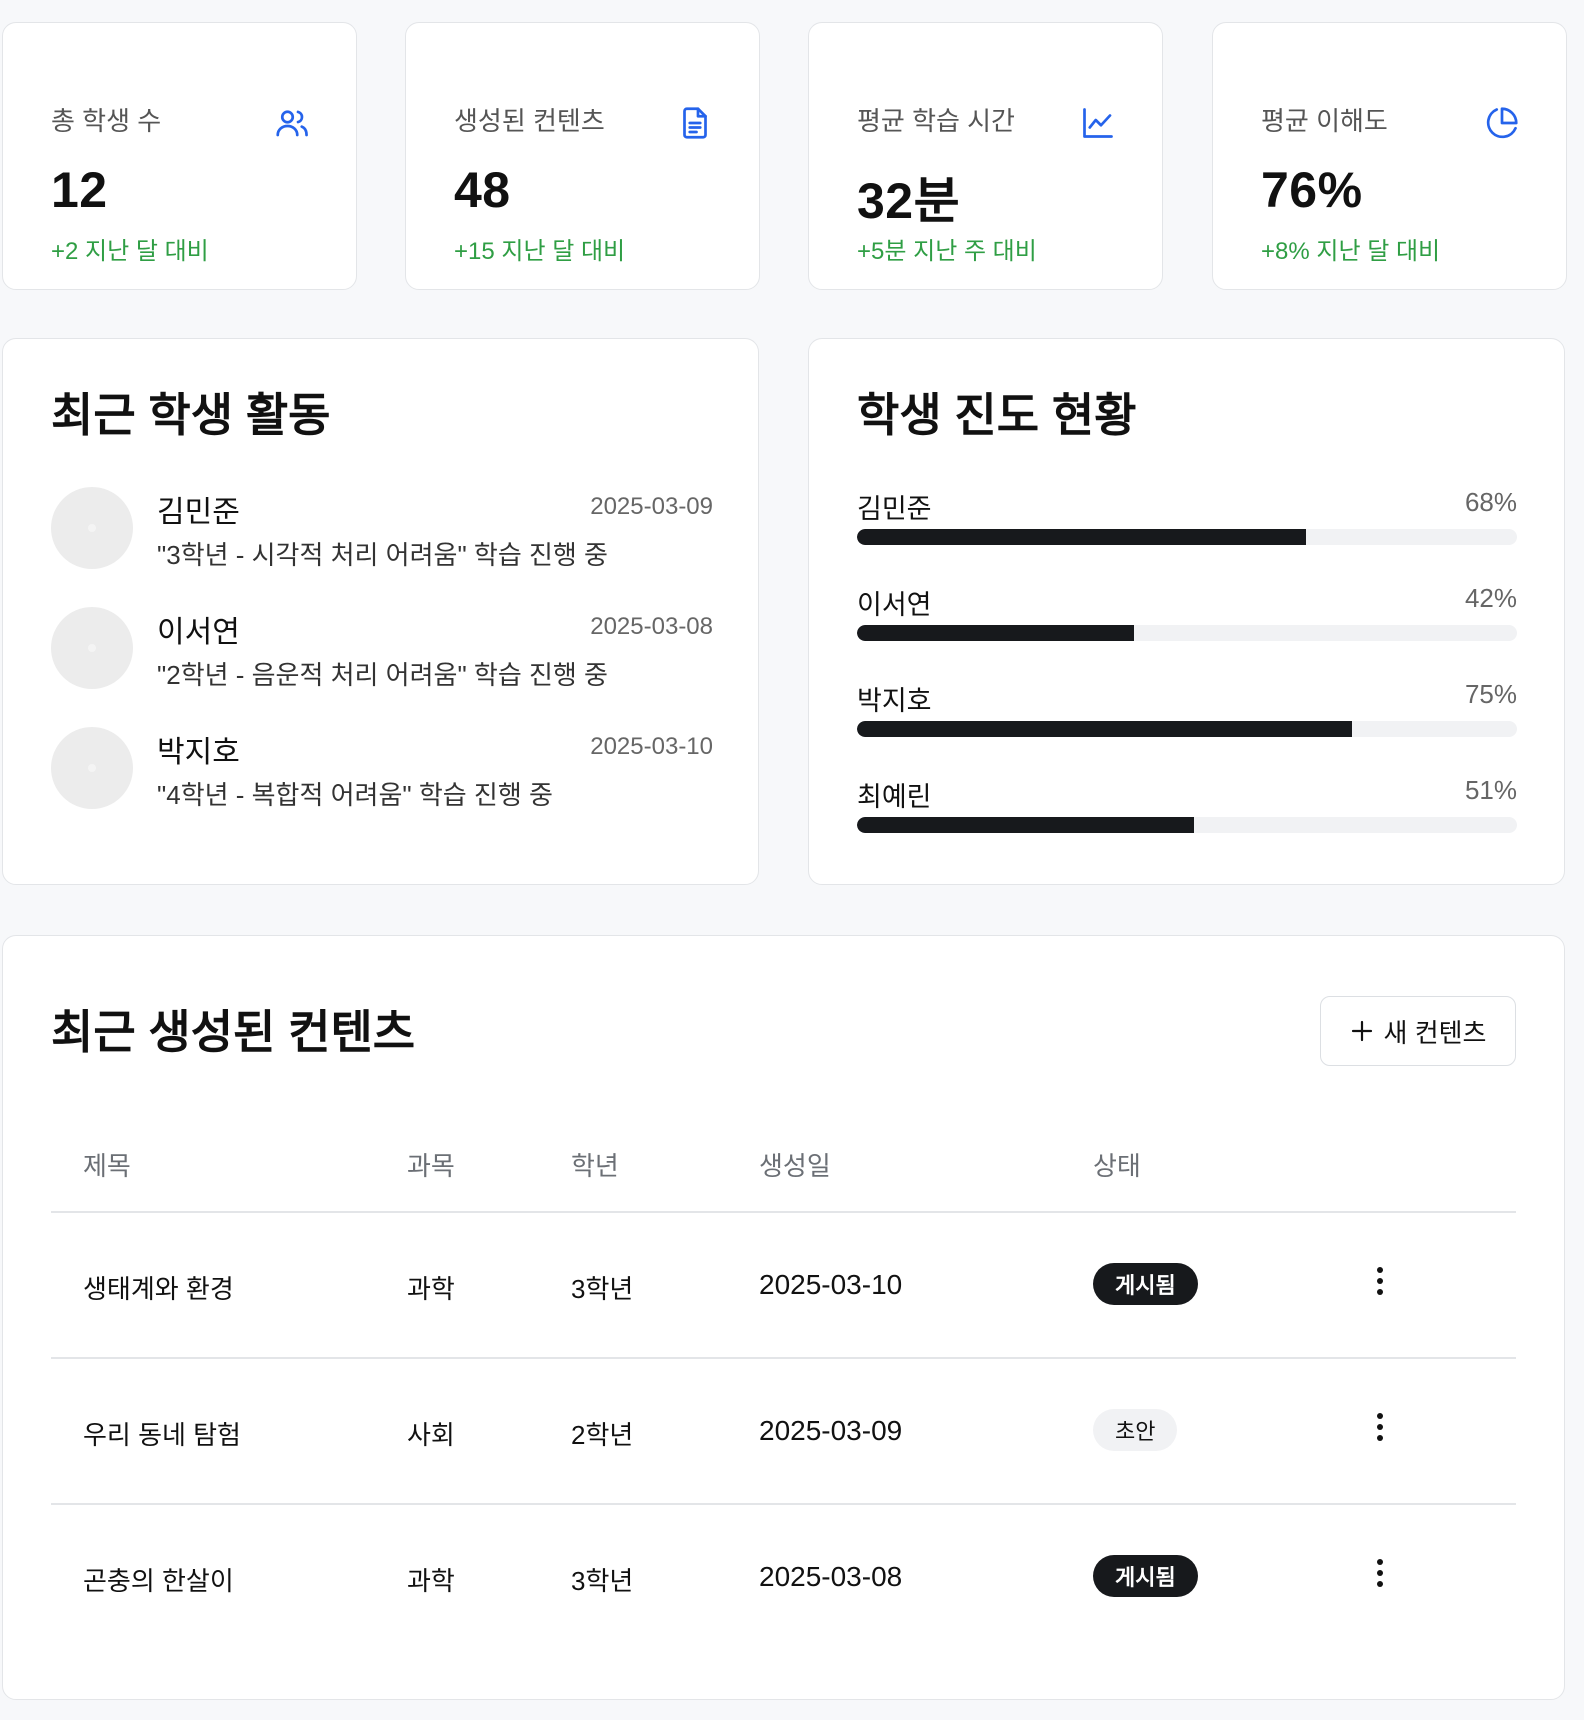 The width and height of the screenshot is (1584, 1720). I want to click on stat-value: 48, so click(482, 190).